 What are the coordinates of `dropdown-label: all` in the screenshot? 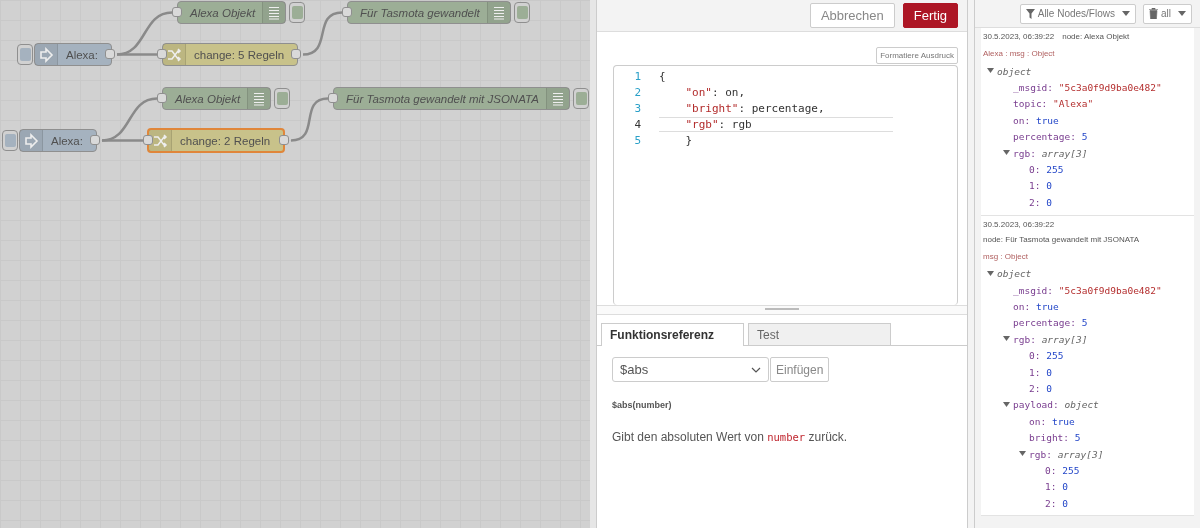 It's located at (1166, 13).